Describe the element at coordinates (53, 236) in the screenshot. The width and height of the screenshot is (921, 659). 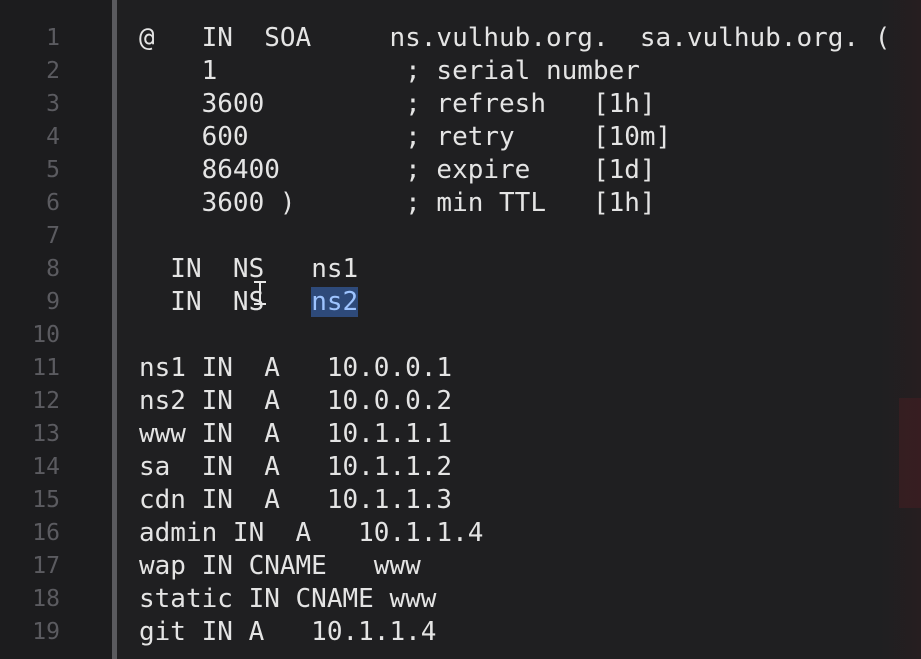
I see `line-number: 7` at that location.